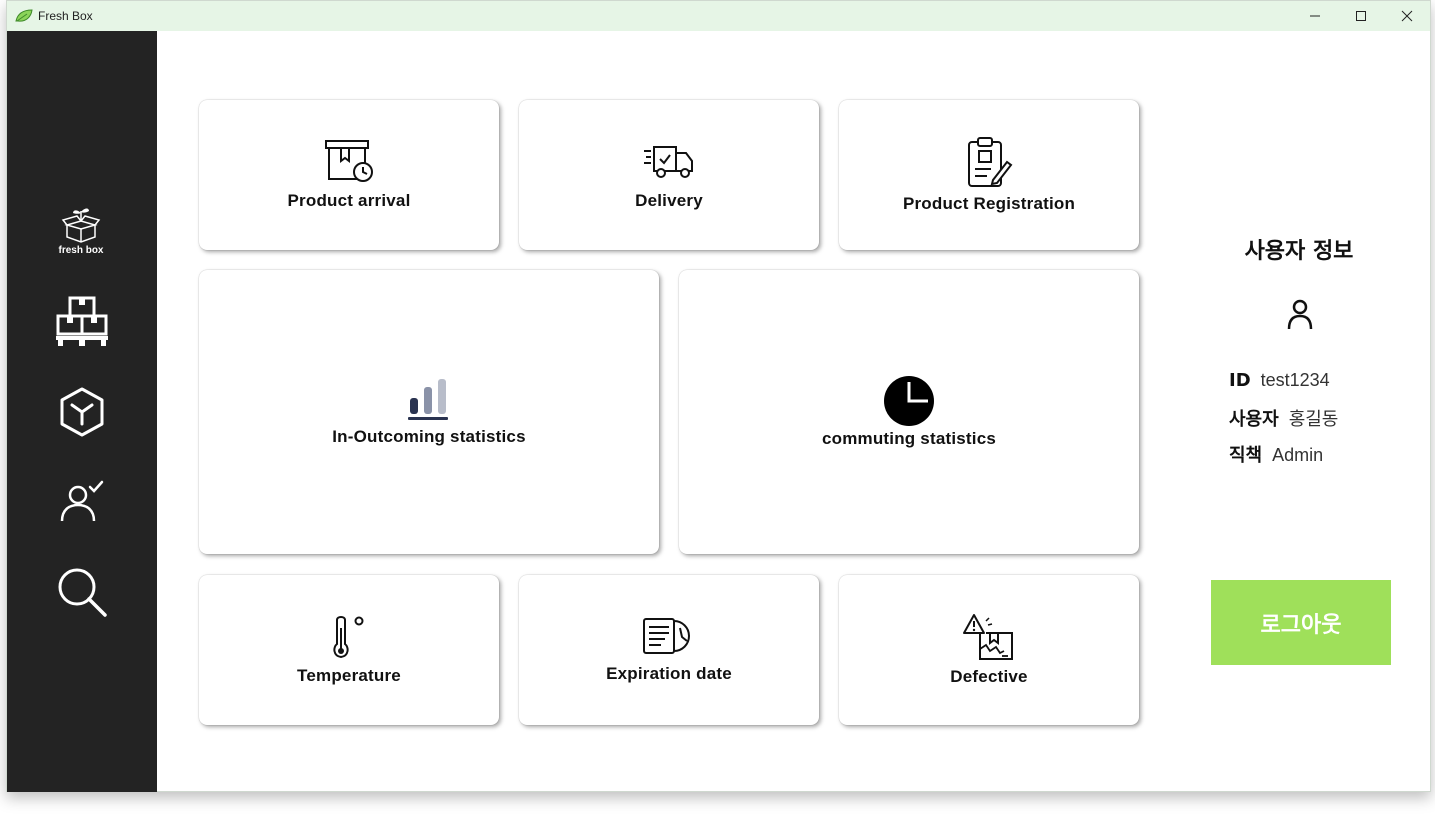 This screenshot has height=819, width=1435. I want to click on open-box-sprout-icon, so click(81, 225).